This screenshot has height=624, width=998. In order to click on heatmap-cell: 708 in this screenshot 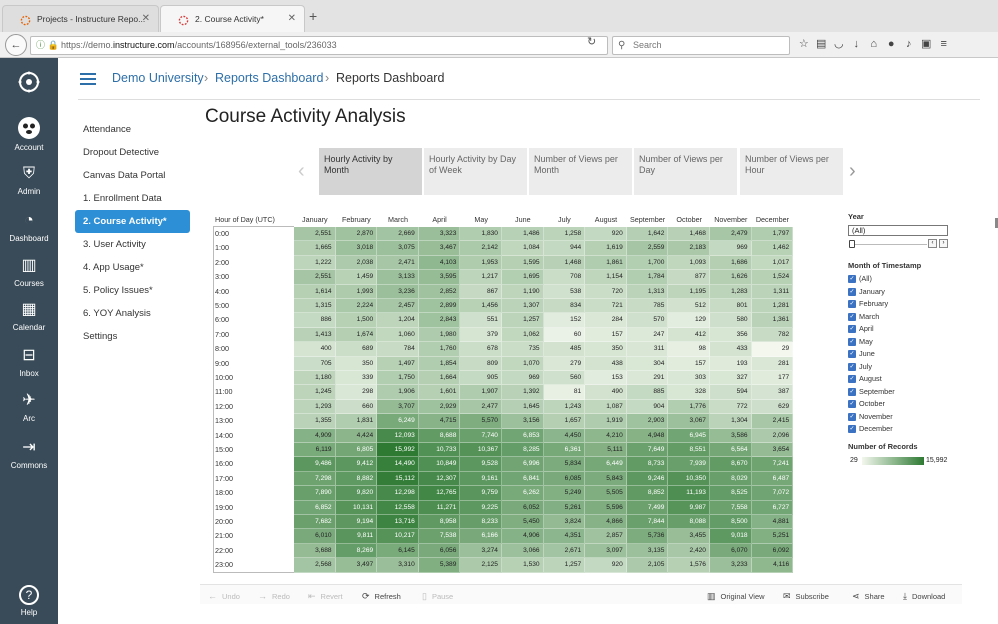, I will do `click(564, 277)`.